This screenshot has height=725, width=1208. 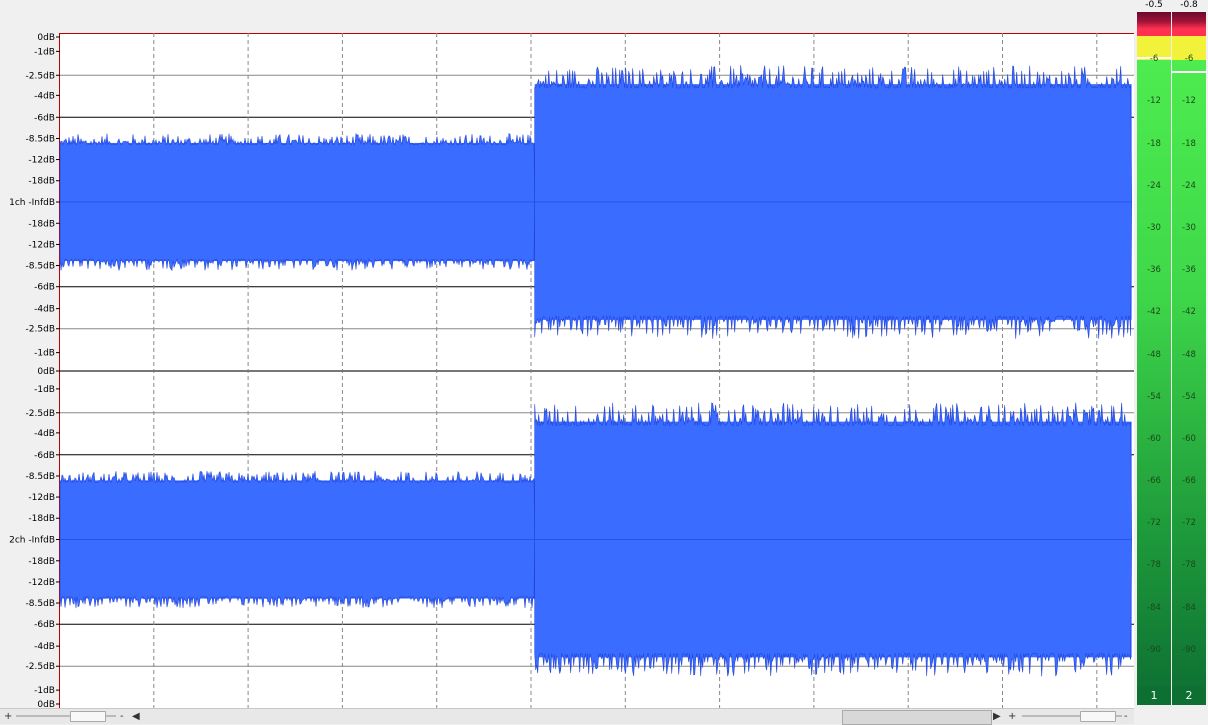 What do you see at coordinates (1154, 24) in the screenshot?
I see `meter-1-clip-zone` at bounding box center [1154, 24].